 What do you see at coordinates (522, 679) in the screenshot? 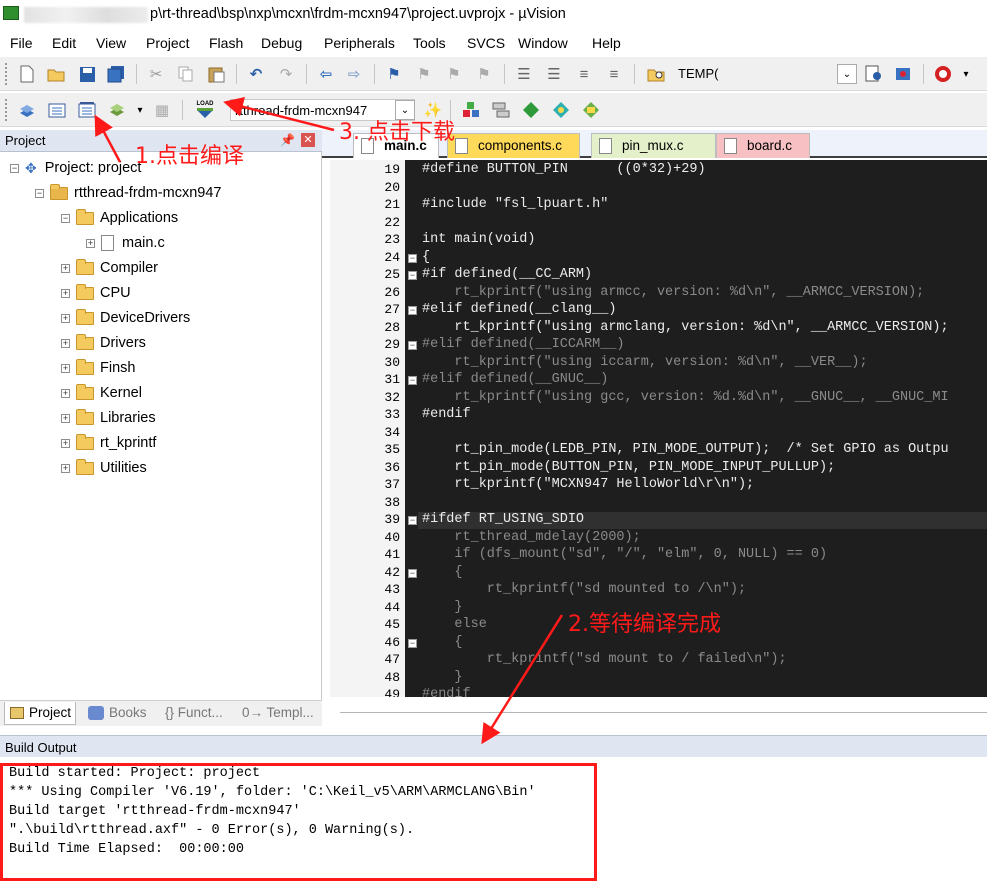
I see `arrow-to-build-output` at bounding box center [522, 679].